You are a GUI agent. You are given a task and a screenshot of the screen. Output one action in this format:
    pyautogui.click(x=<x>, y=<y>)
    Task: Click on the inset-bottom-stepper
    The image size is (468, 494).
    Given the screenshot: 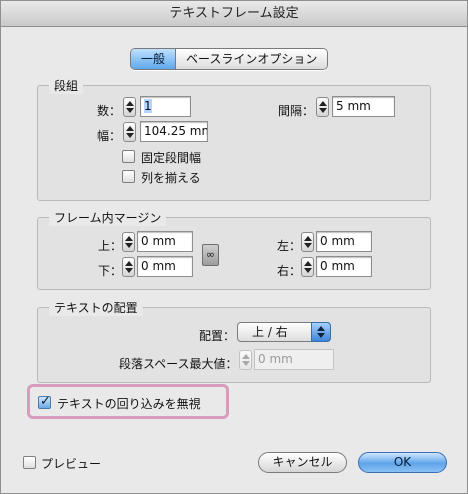 What is the action you would take?
    pyautogui.click(x=128, y=267)
    